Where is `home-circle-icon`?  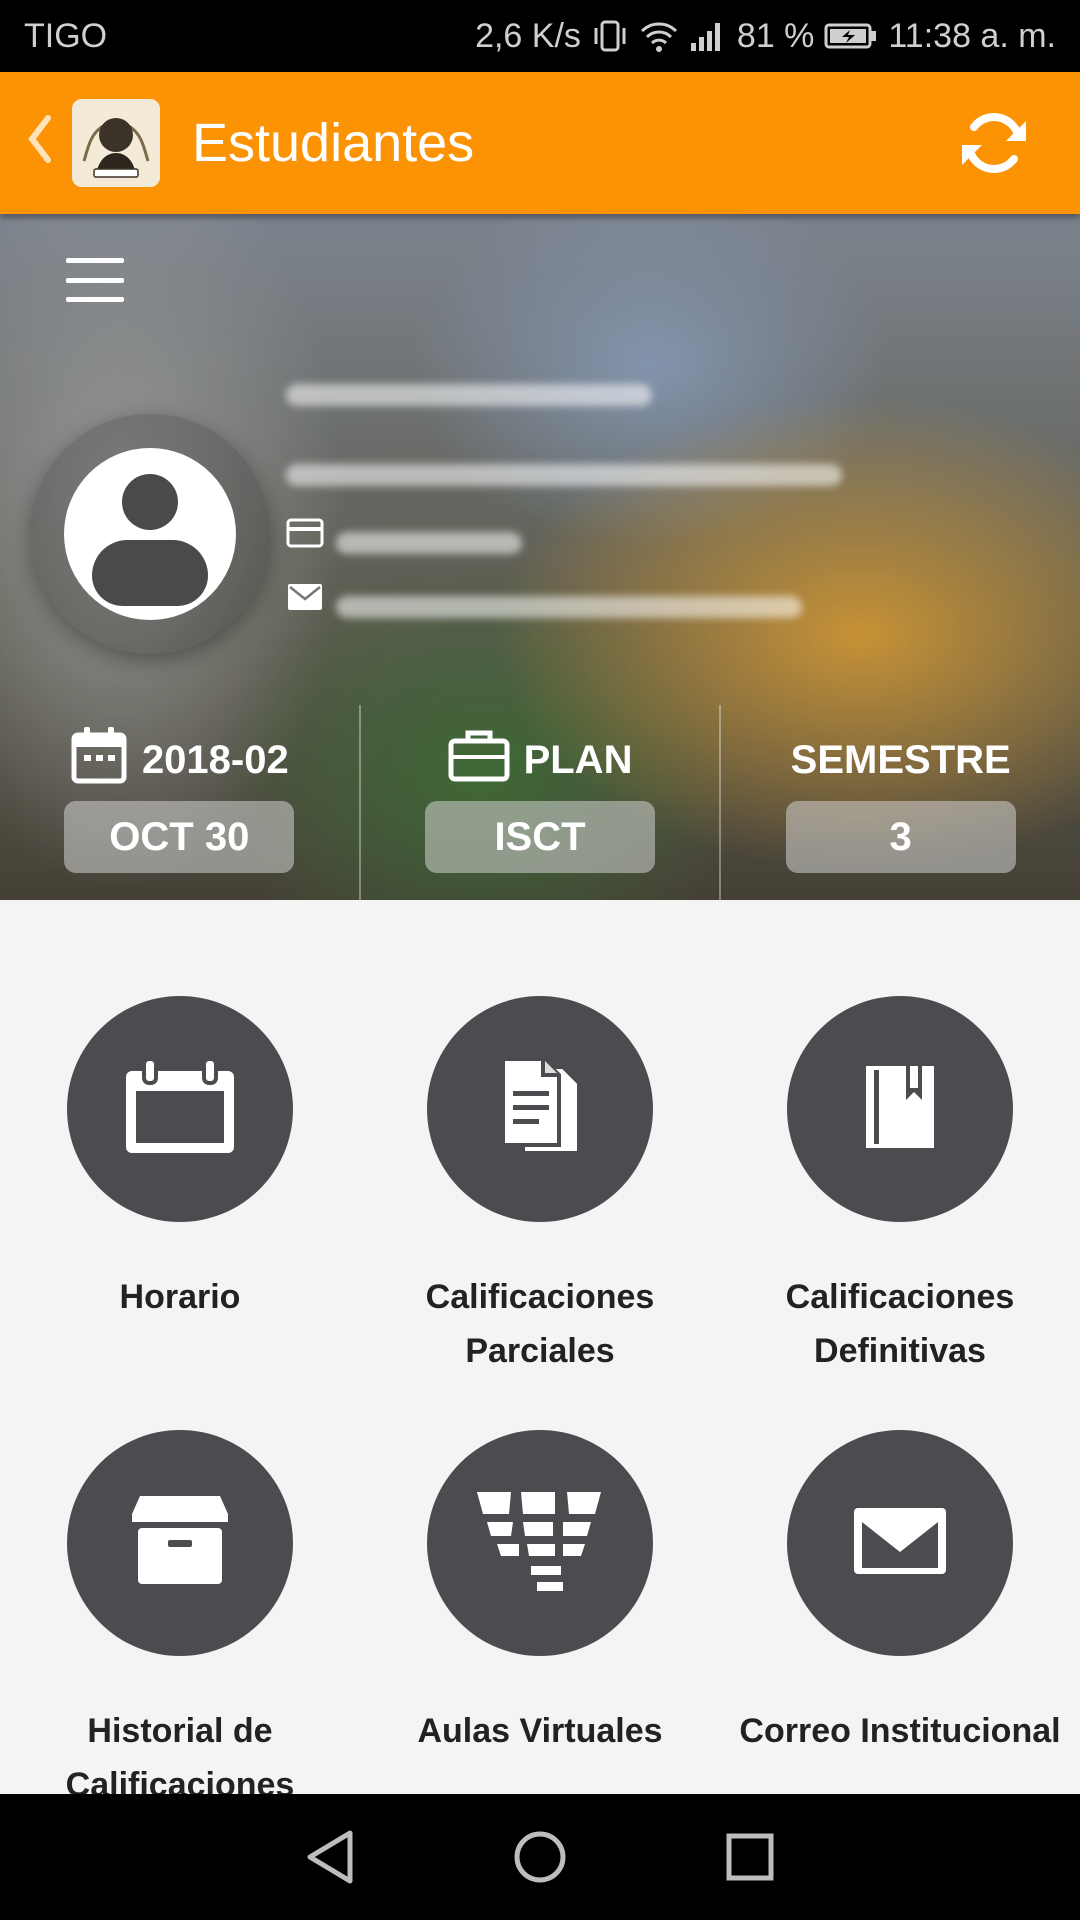 home-circle-icon is located at coordinates (540, 1857).